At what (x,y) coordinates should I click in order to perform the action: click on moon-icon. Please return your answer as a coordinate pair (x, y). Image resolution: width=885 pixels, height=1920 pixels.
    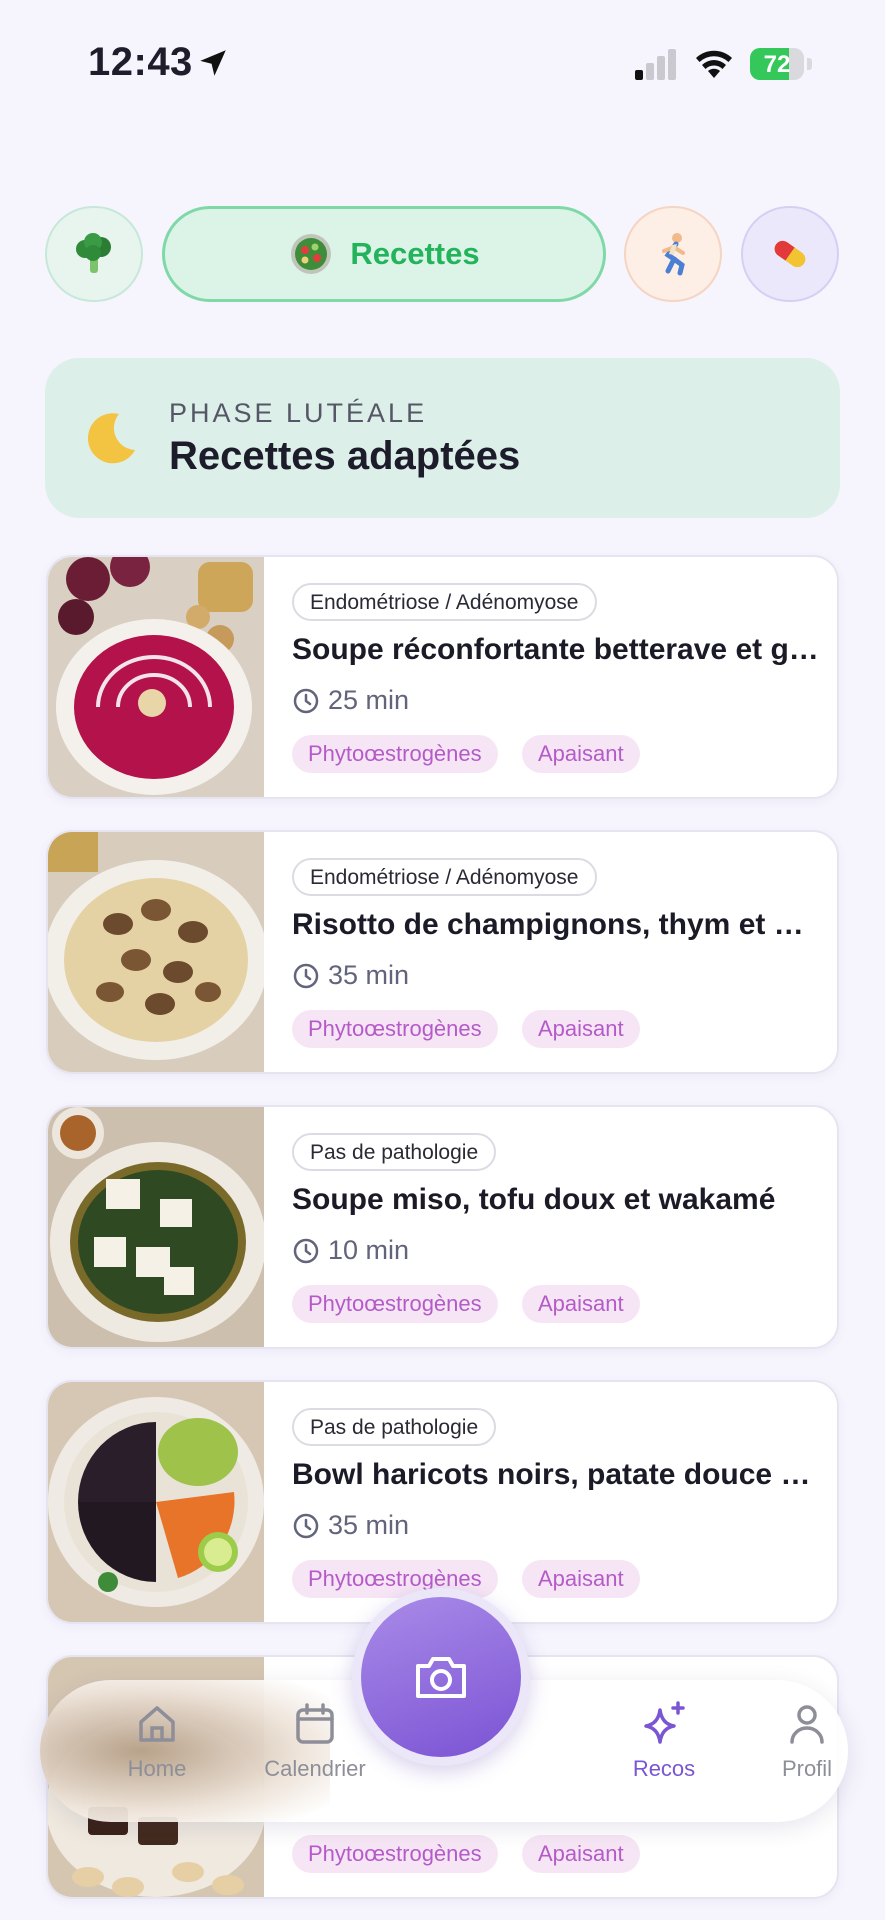
    Looking at the image, I should click on (111, 438).